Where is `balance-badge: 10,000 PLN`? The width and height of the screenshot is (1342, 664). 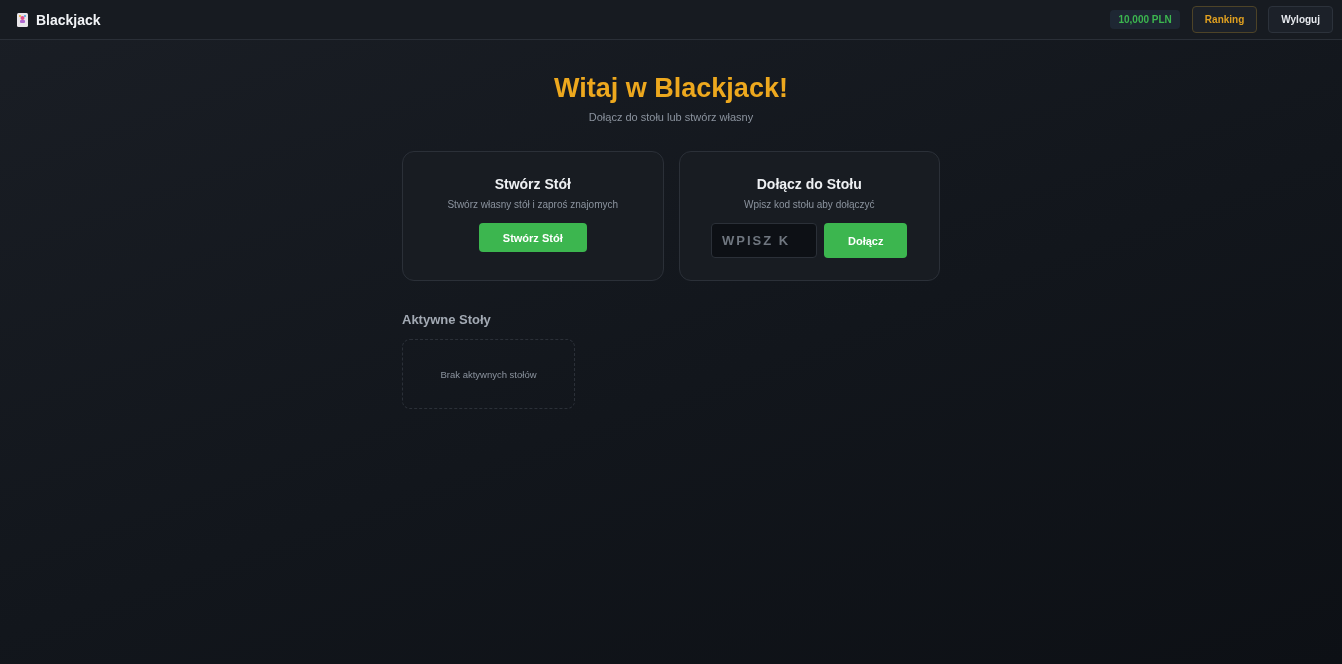 balance-badge: 10,000 PLN is located at coordinates (1145, 19).